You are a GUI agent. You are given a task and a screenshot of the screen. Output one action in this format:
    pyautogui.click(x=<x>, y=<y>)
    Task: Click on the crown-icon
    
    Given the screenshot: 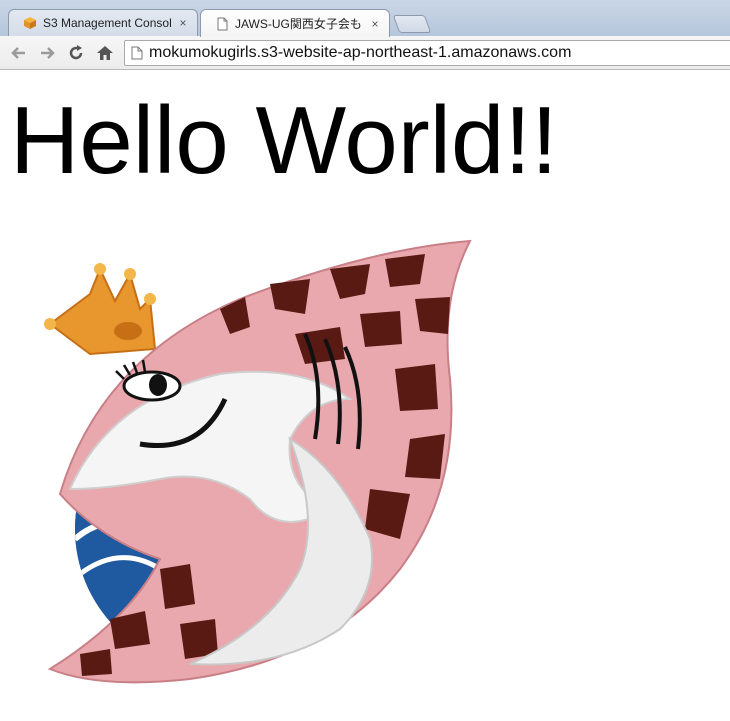 What is the action you would take?
    pyautogui.click(x=100, y=309)
    